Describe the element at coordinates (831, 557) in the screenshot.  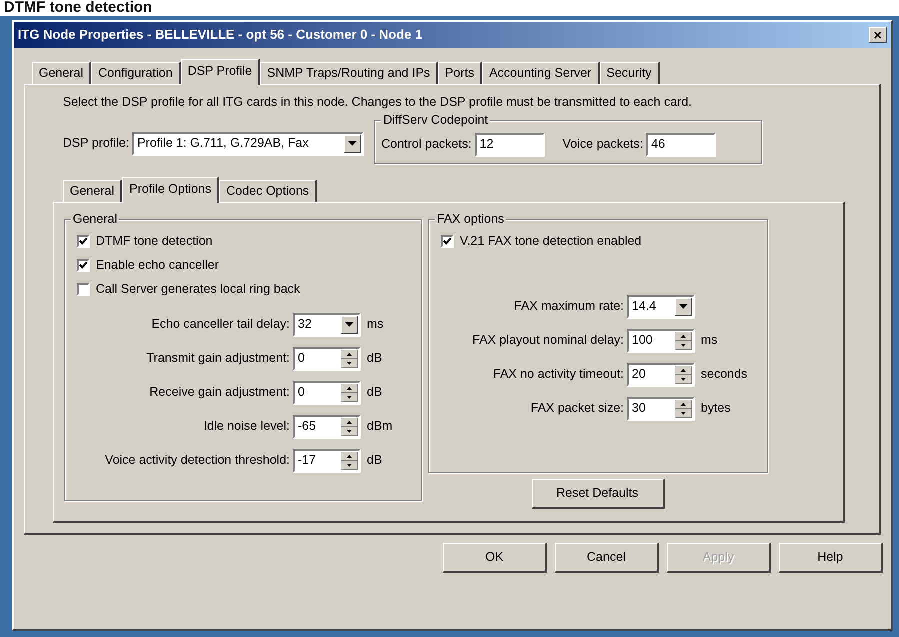
I see `dialog-button: Help` at that location.